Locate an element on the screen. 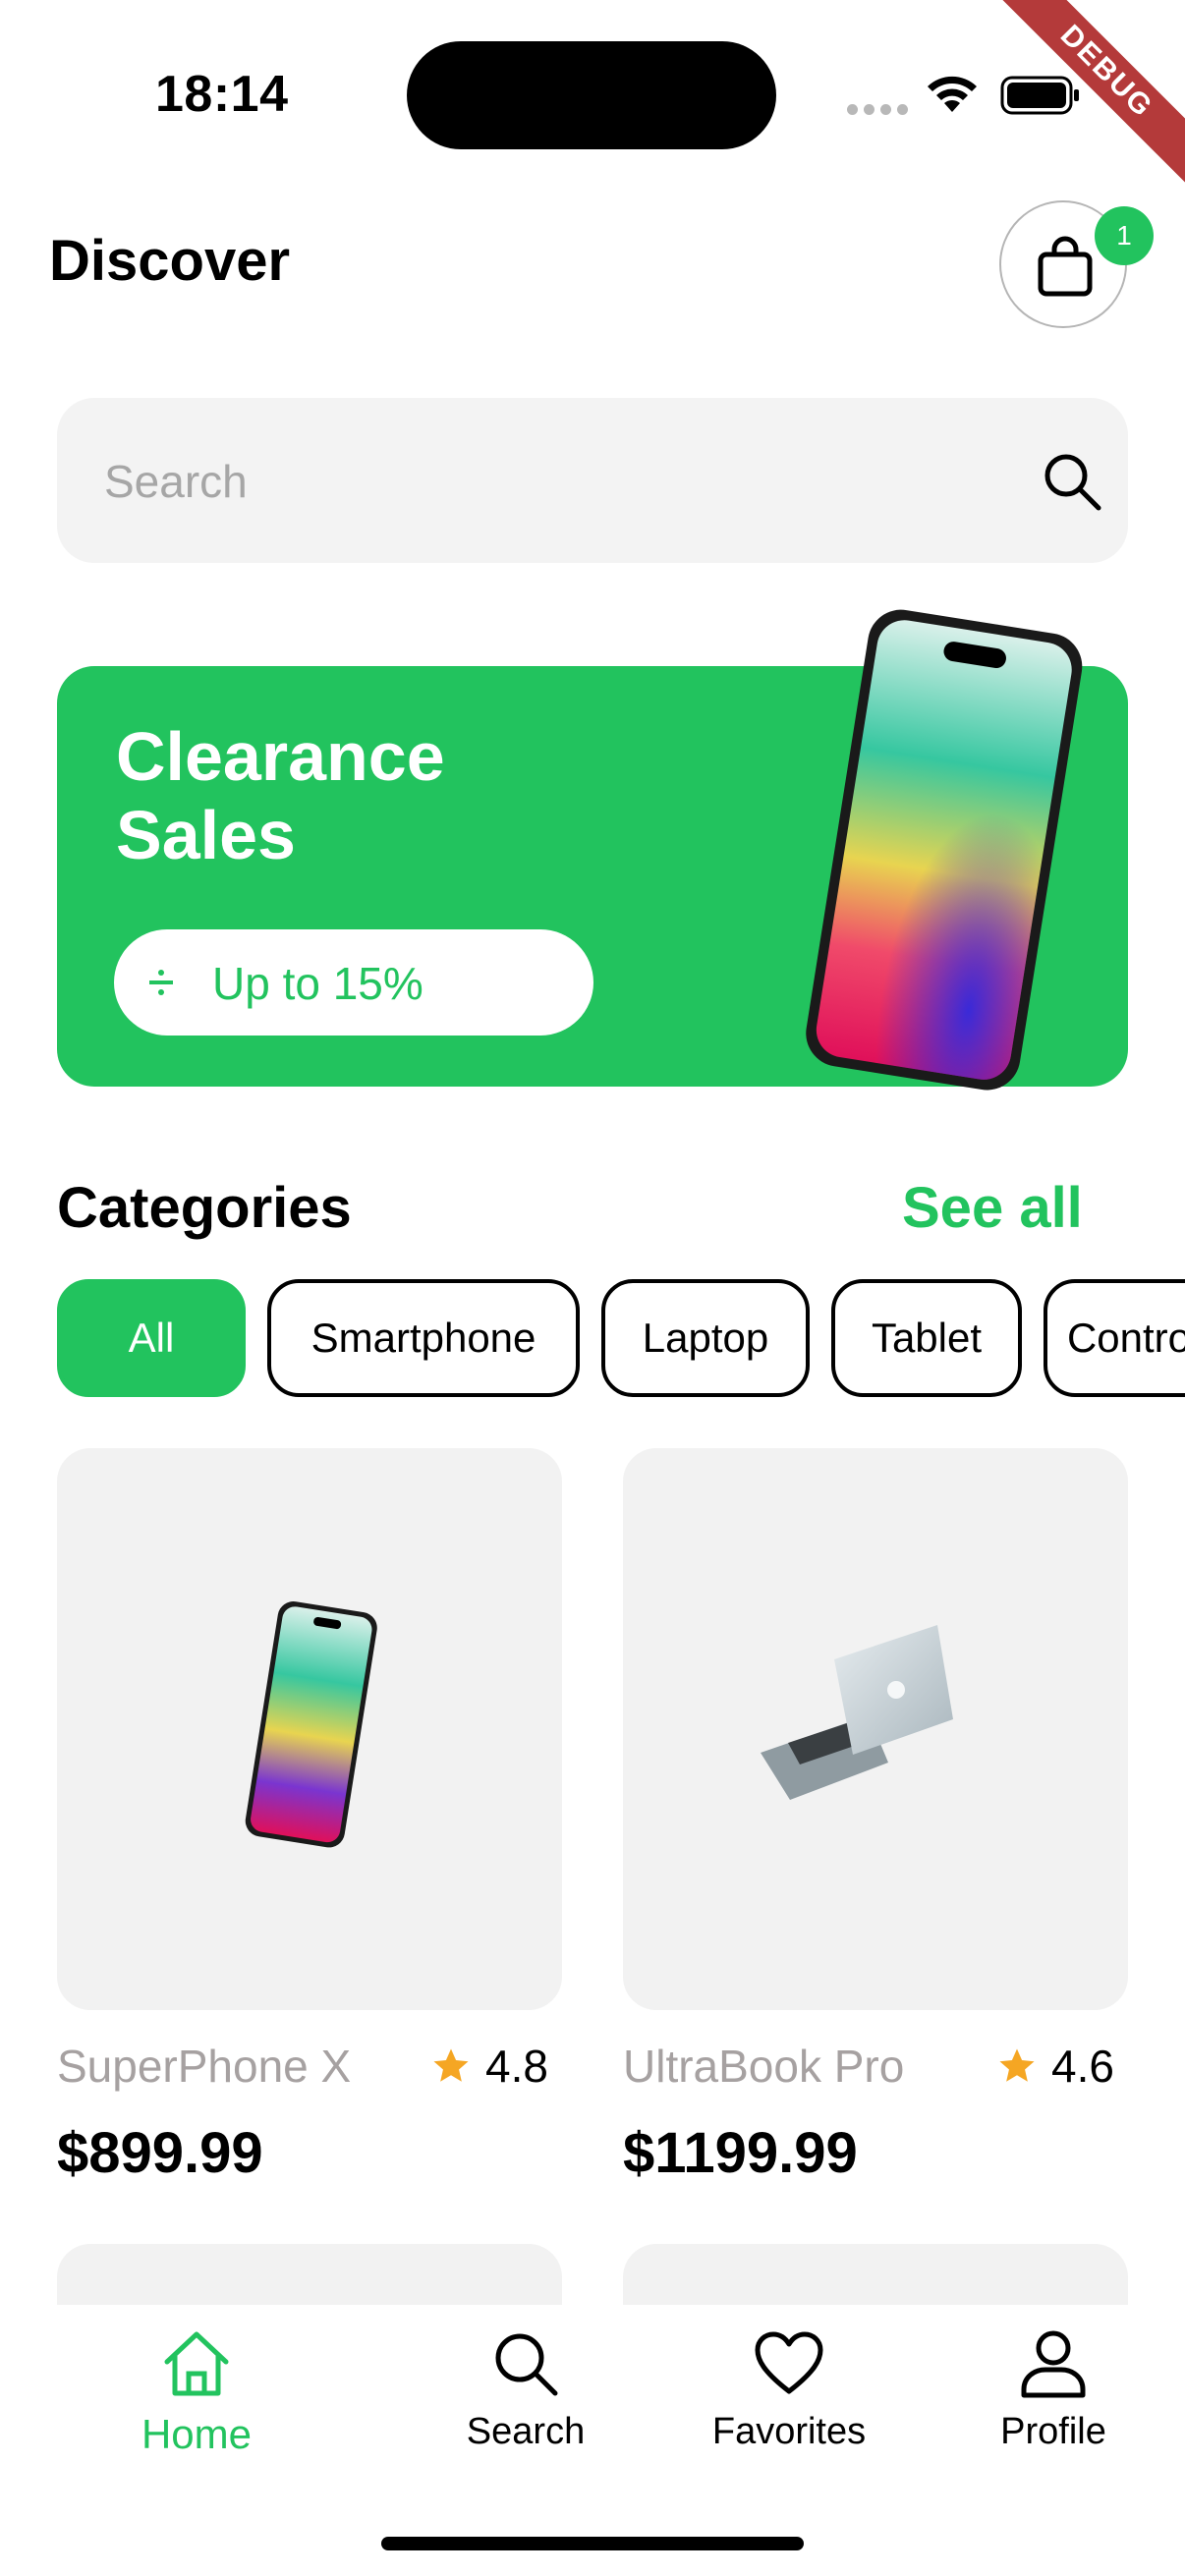 The height and width of the screenshot is (2576, 1185). nav-item-home: Home is located at coordinates (197, 2392).